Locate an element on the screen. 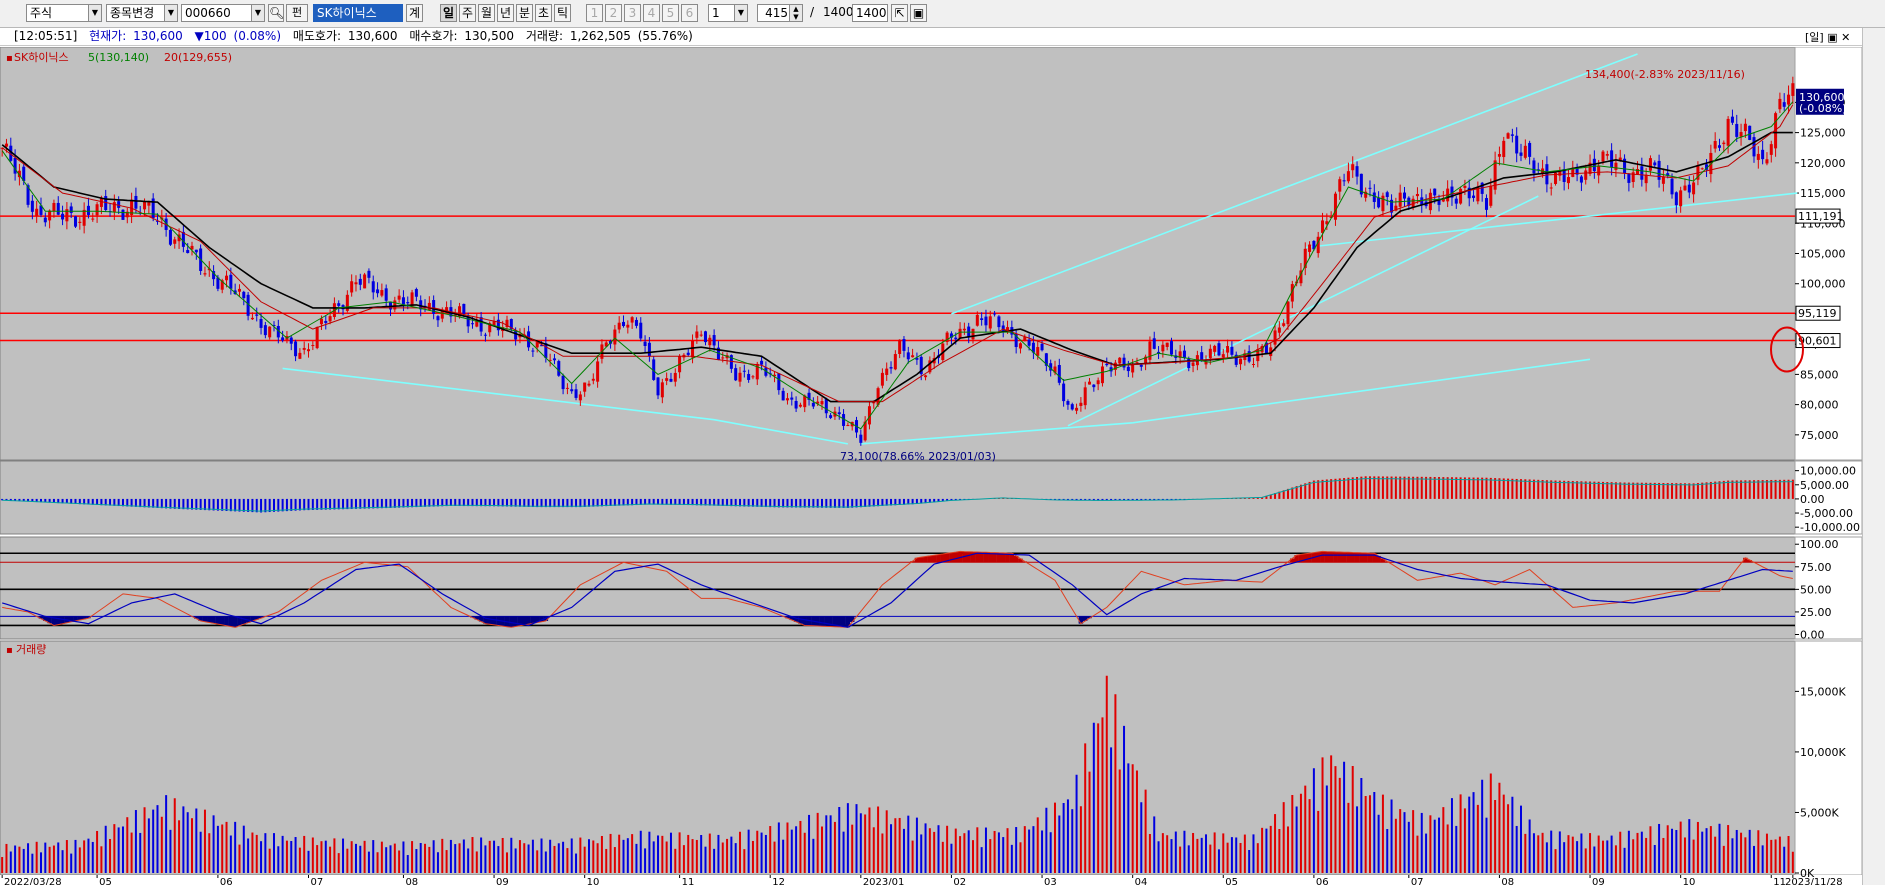  period-button: 초 is located at coordinates (543, 13).